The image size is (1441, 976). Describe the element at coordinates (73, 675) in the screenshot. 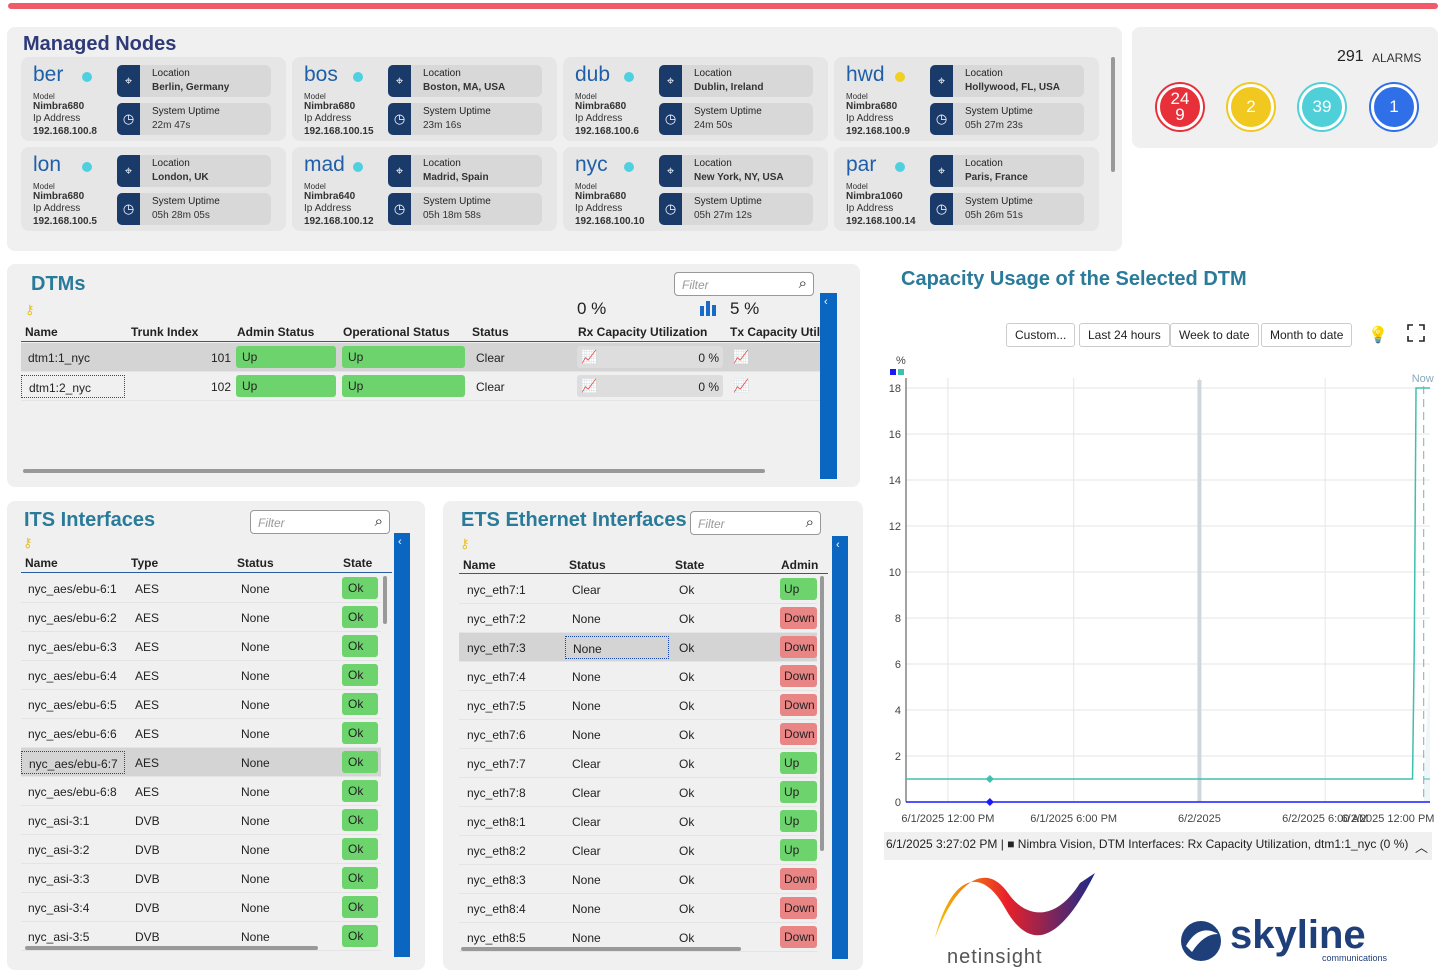

I see `its-name: nyc_aes/ebu-6:4` at that location.